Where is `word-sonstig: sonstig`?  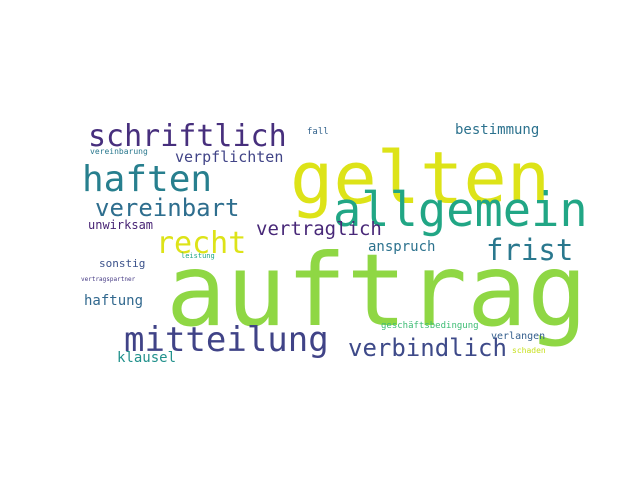 word-sonstig: sonstig is located at coordinates (122, 263).